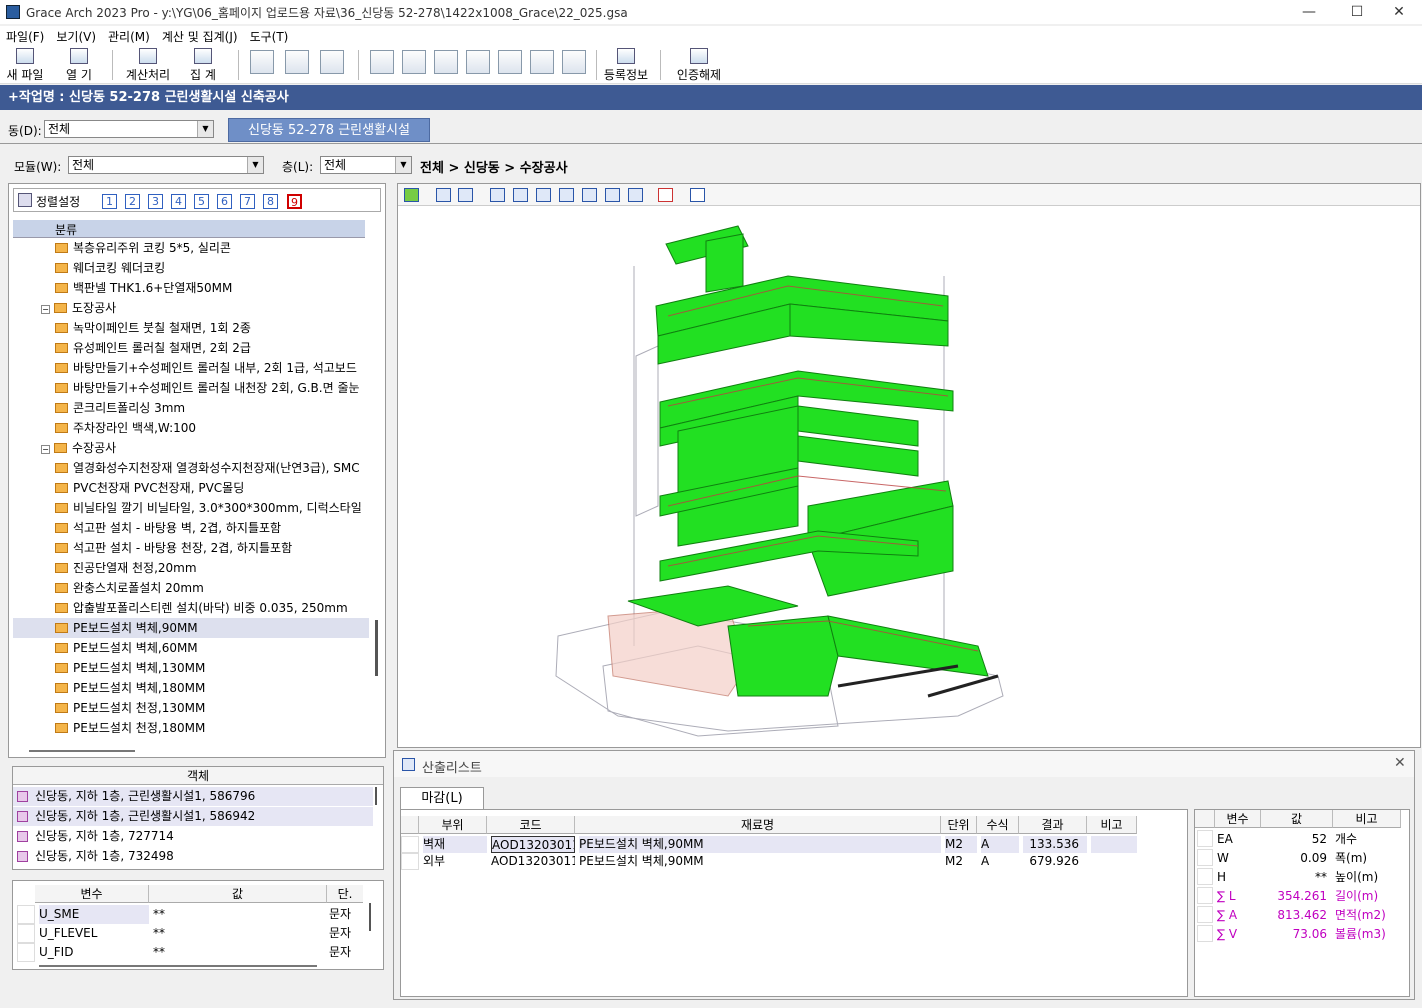 The image size is (1422, 1008). I want to click on output-cell-material: PE보드설치 벽체,90MM, so click(760, 861).